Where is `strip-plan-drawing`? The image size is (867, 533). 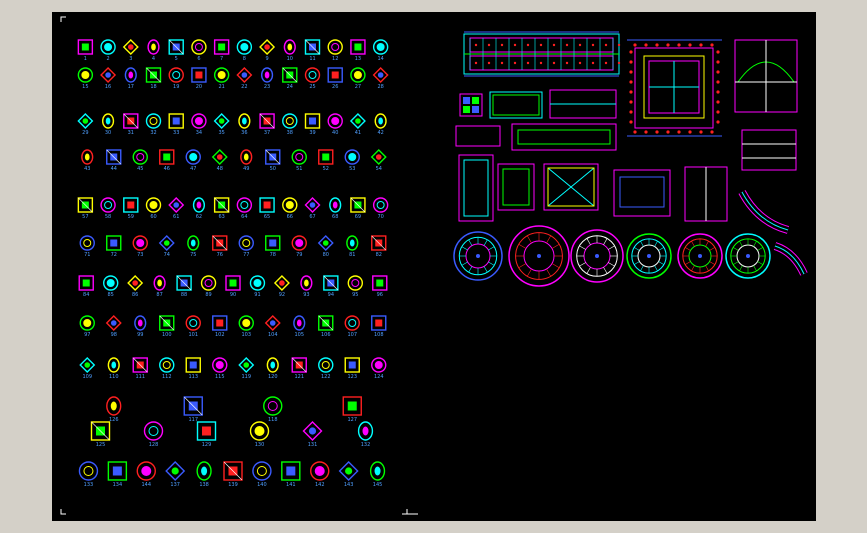 strip-plan-drawing is located at coordinates (541, 54).